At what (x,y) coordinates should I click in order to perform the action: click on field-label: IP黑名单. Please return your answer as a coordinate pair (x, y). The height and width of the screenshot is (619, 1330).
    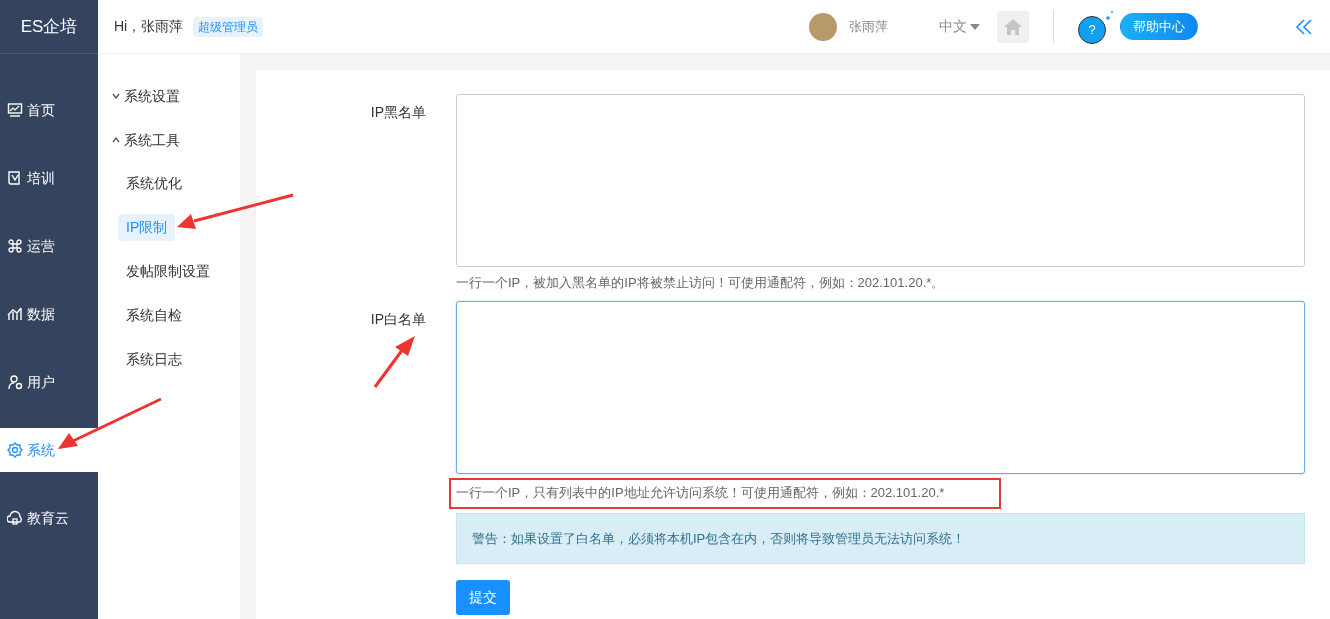
    Looking at the image, I should click on (398, 112).